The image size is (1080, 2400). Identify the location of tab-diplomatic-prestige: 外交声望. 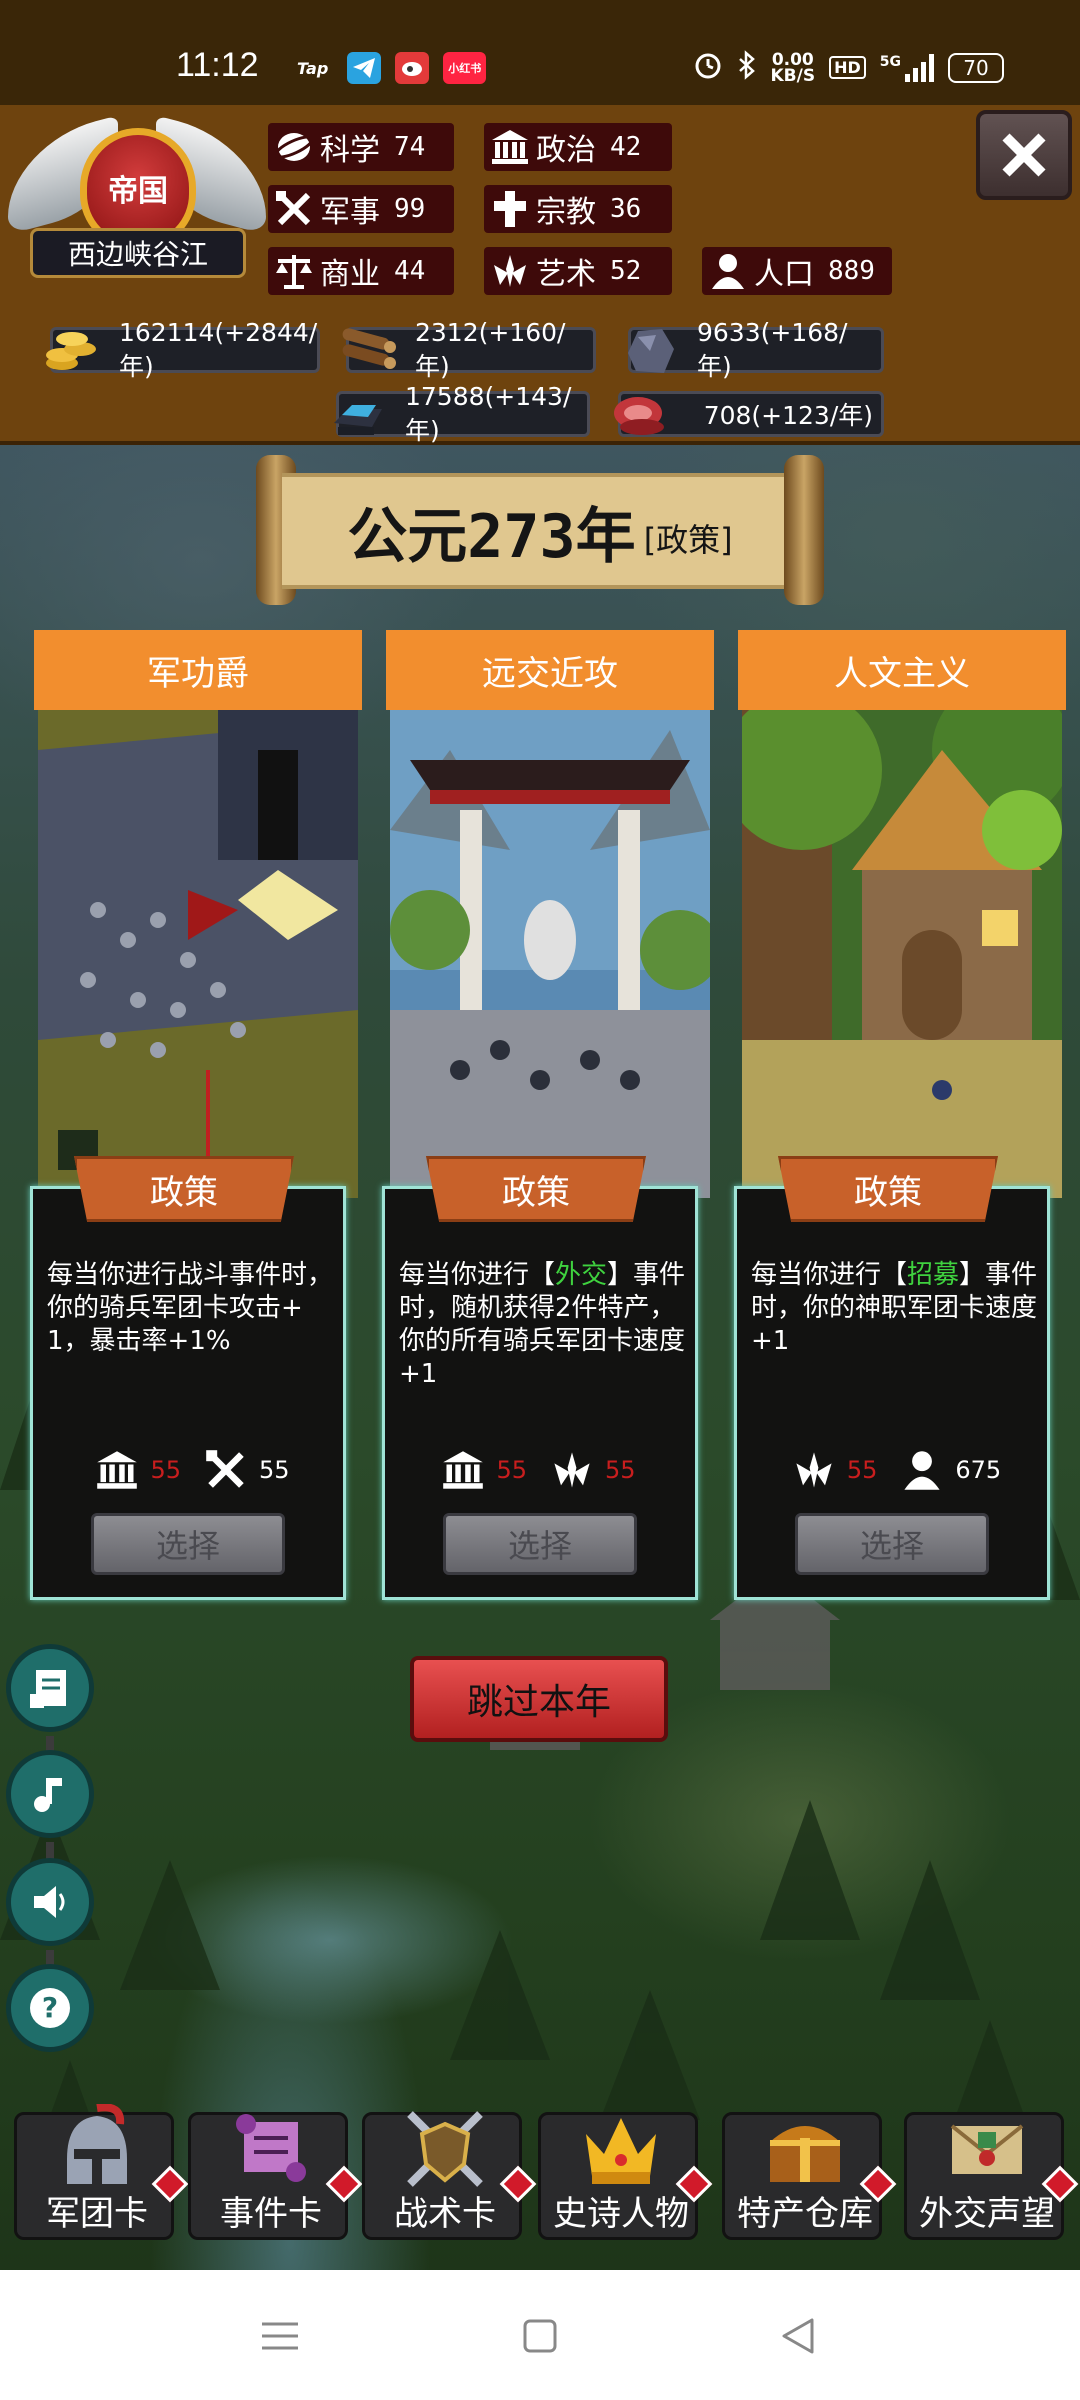
(991, 2176).